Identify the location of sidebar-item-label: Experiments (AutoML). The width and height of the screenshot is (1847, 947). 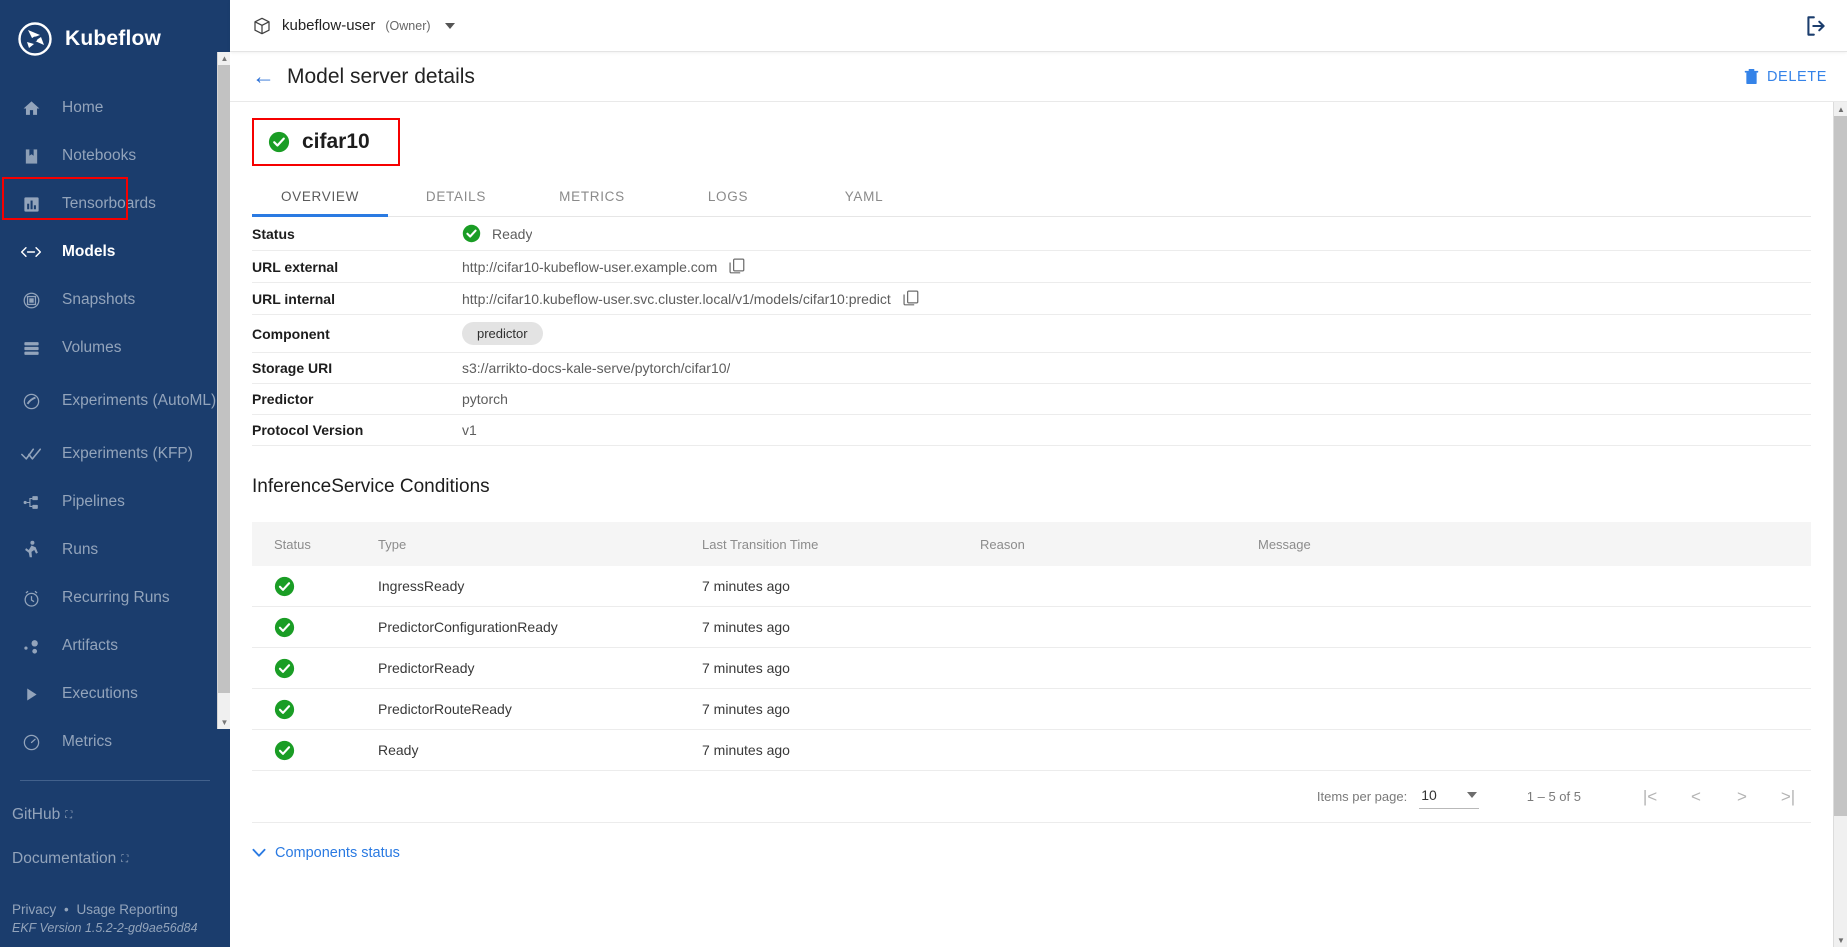
(139, 400).